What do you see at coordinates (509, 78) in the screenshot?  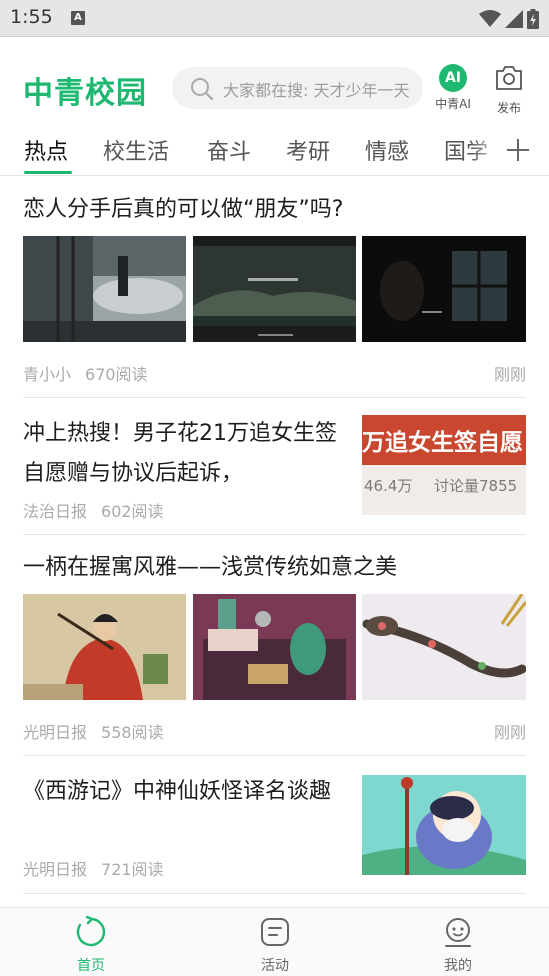 I see `camera-icon` at bounding box center [509, 78].